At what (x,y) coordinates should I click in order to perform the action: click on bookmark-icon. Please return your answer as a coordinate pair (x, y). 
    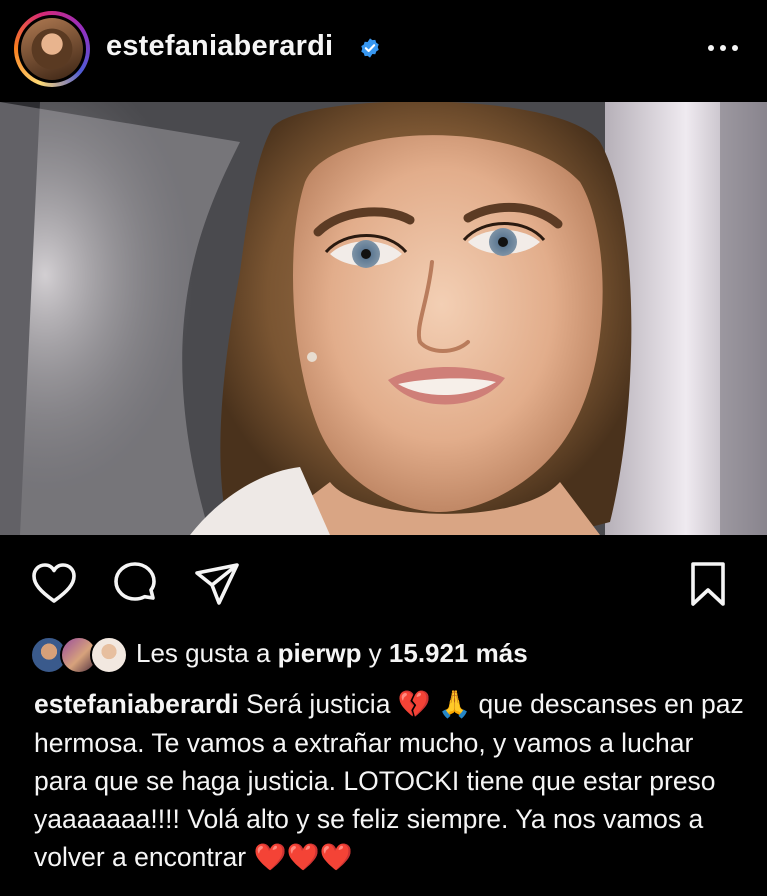
    Looking at the image, I should click on (708, 584).